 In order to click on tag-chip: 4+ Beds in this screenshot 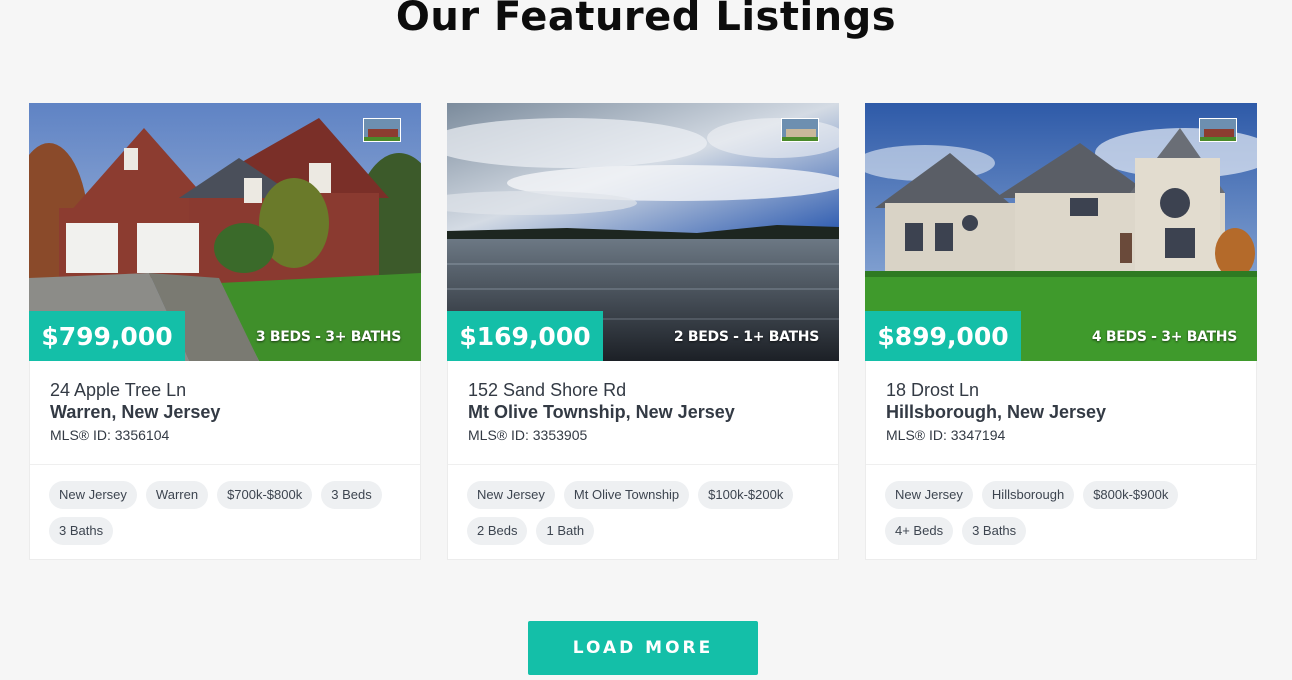, I will do `click(919, 531)`.